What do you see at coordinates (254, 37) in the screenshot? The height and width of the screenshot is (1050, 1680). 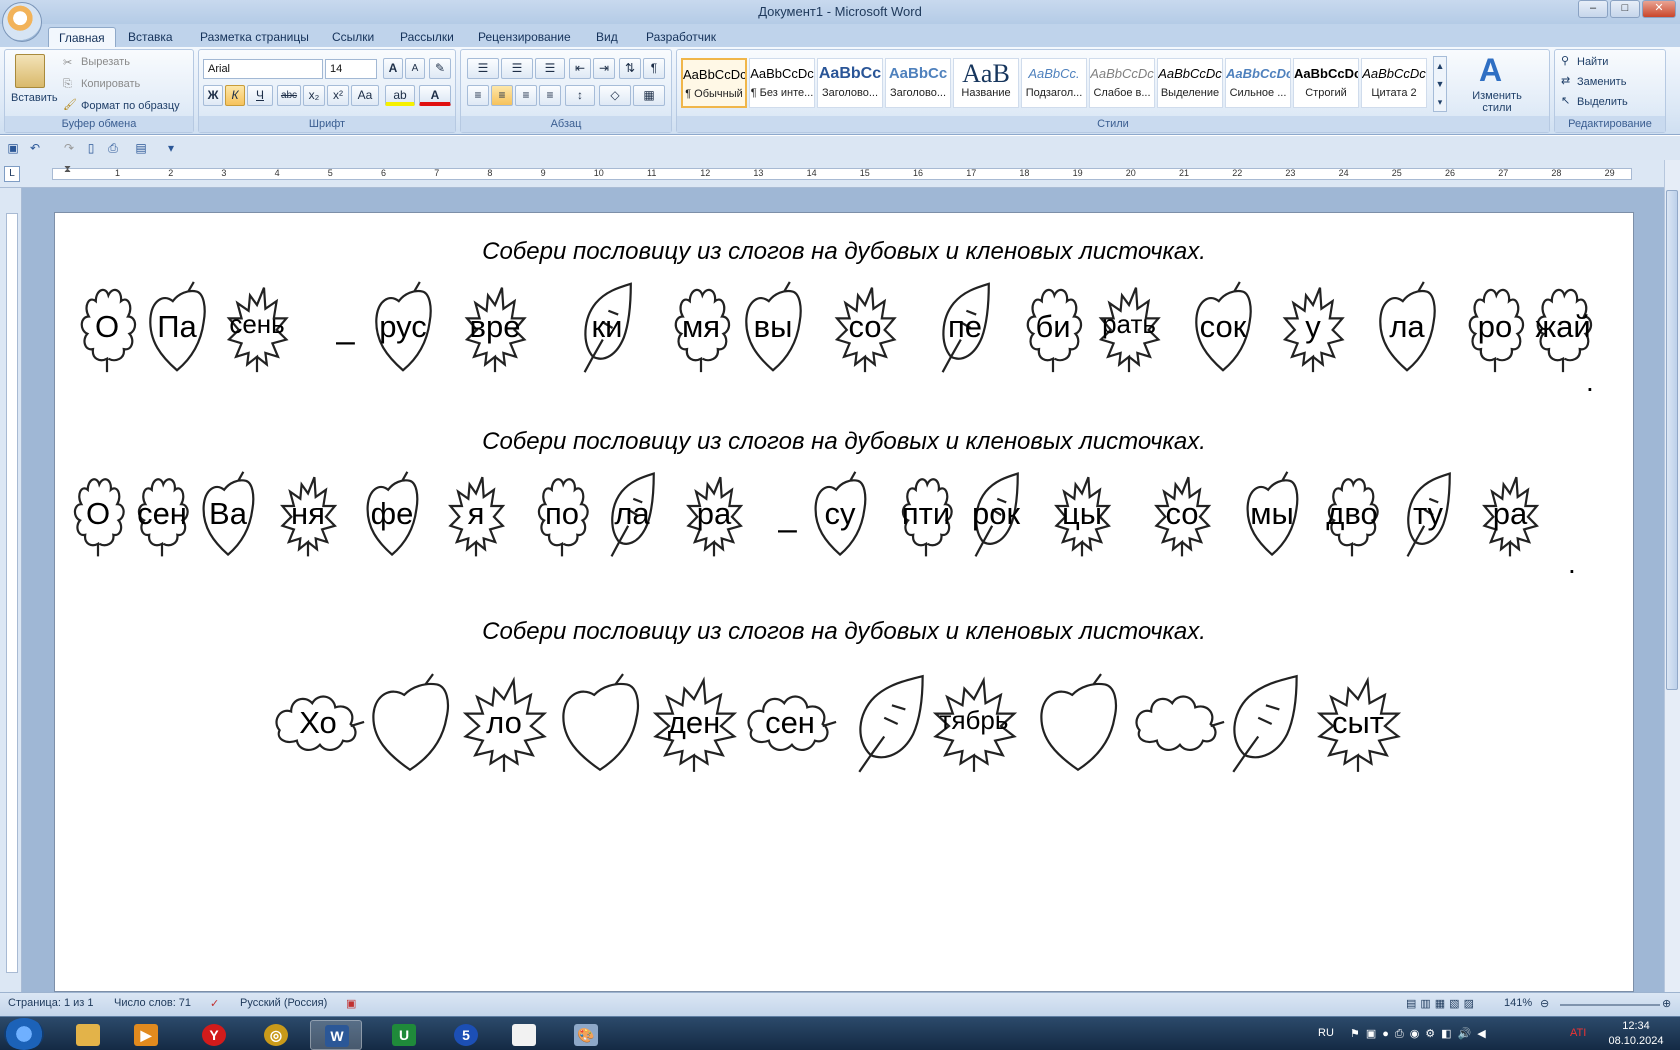 I see `tab-page-layout: Разметка страницы` at bounding box center [254, 37].